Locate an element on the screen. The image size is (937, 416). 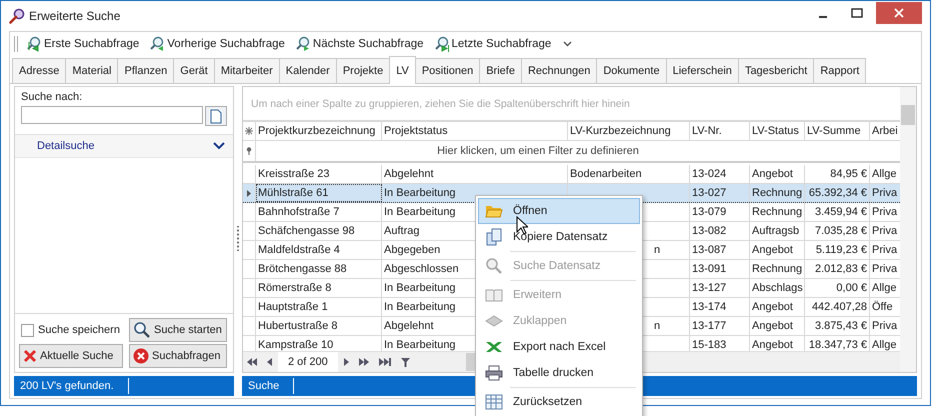
table-cell: Bodenarbeiten is located at coordinates (606, 174).